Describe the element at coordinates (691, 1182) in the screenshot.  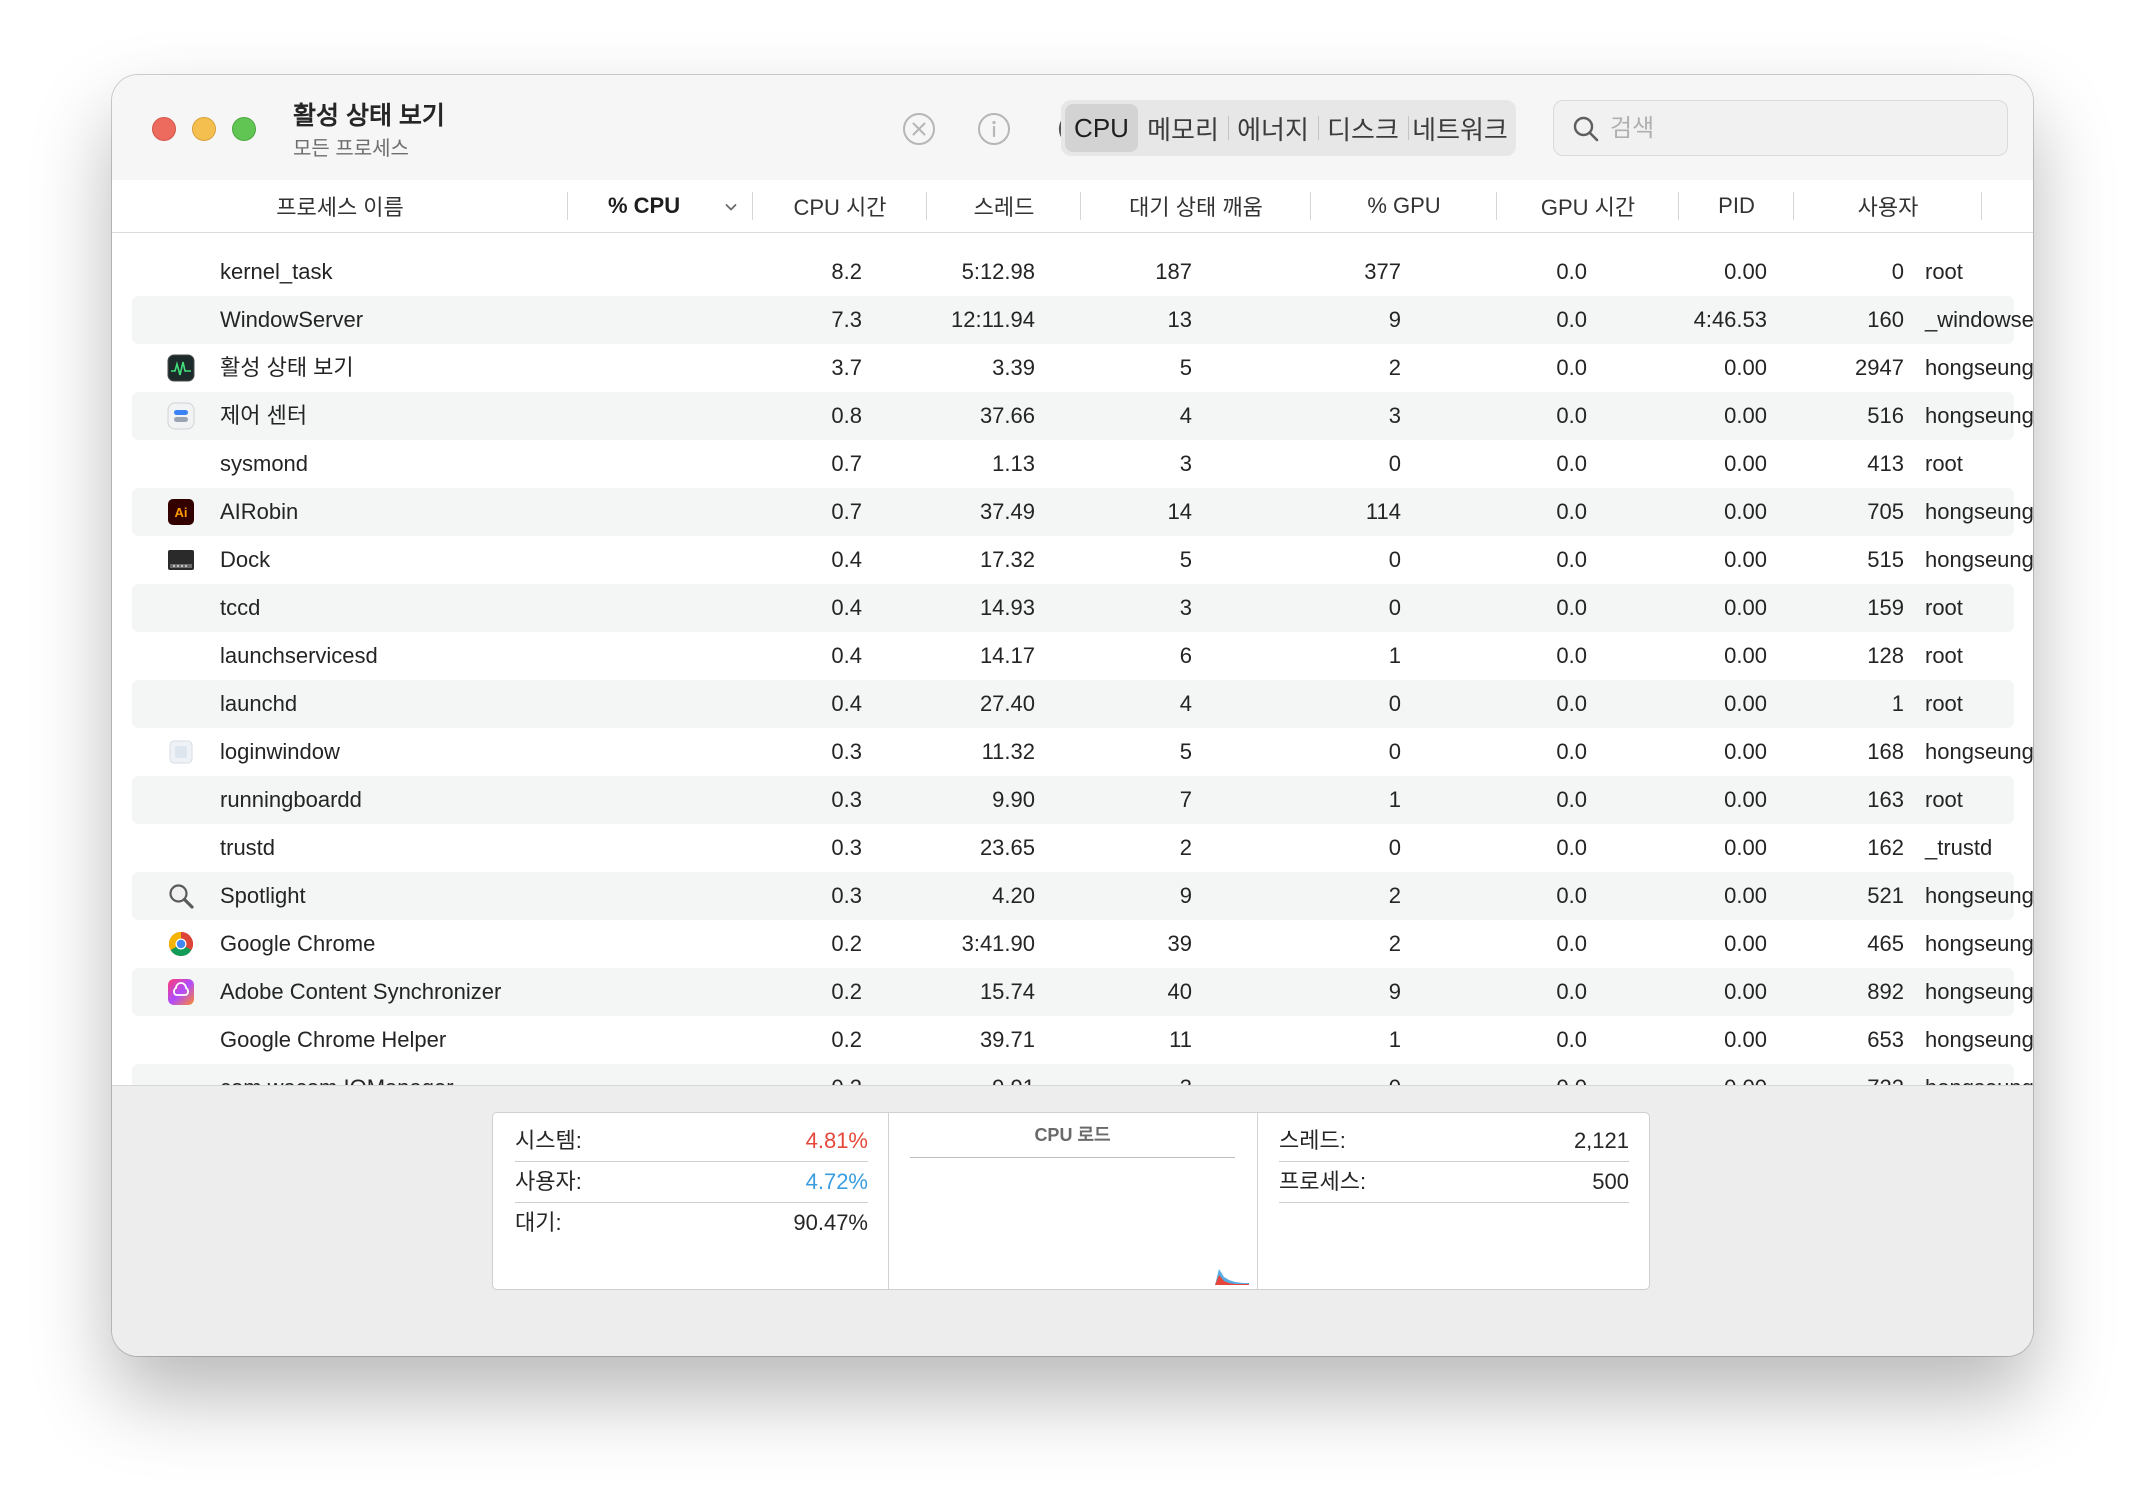
I see `stat-user: 사용자: 4.72%` at that location.